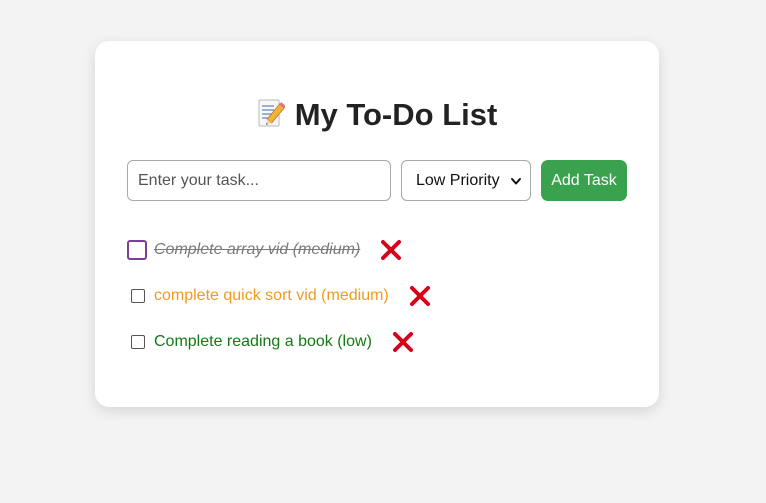 The width and height of the screenshot is (766, 503). Describe the element at coordinates (458, 180) in the screenshot. I see `priority-selected-value: Low Priority` at that location.